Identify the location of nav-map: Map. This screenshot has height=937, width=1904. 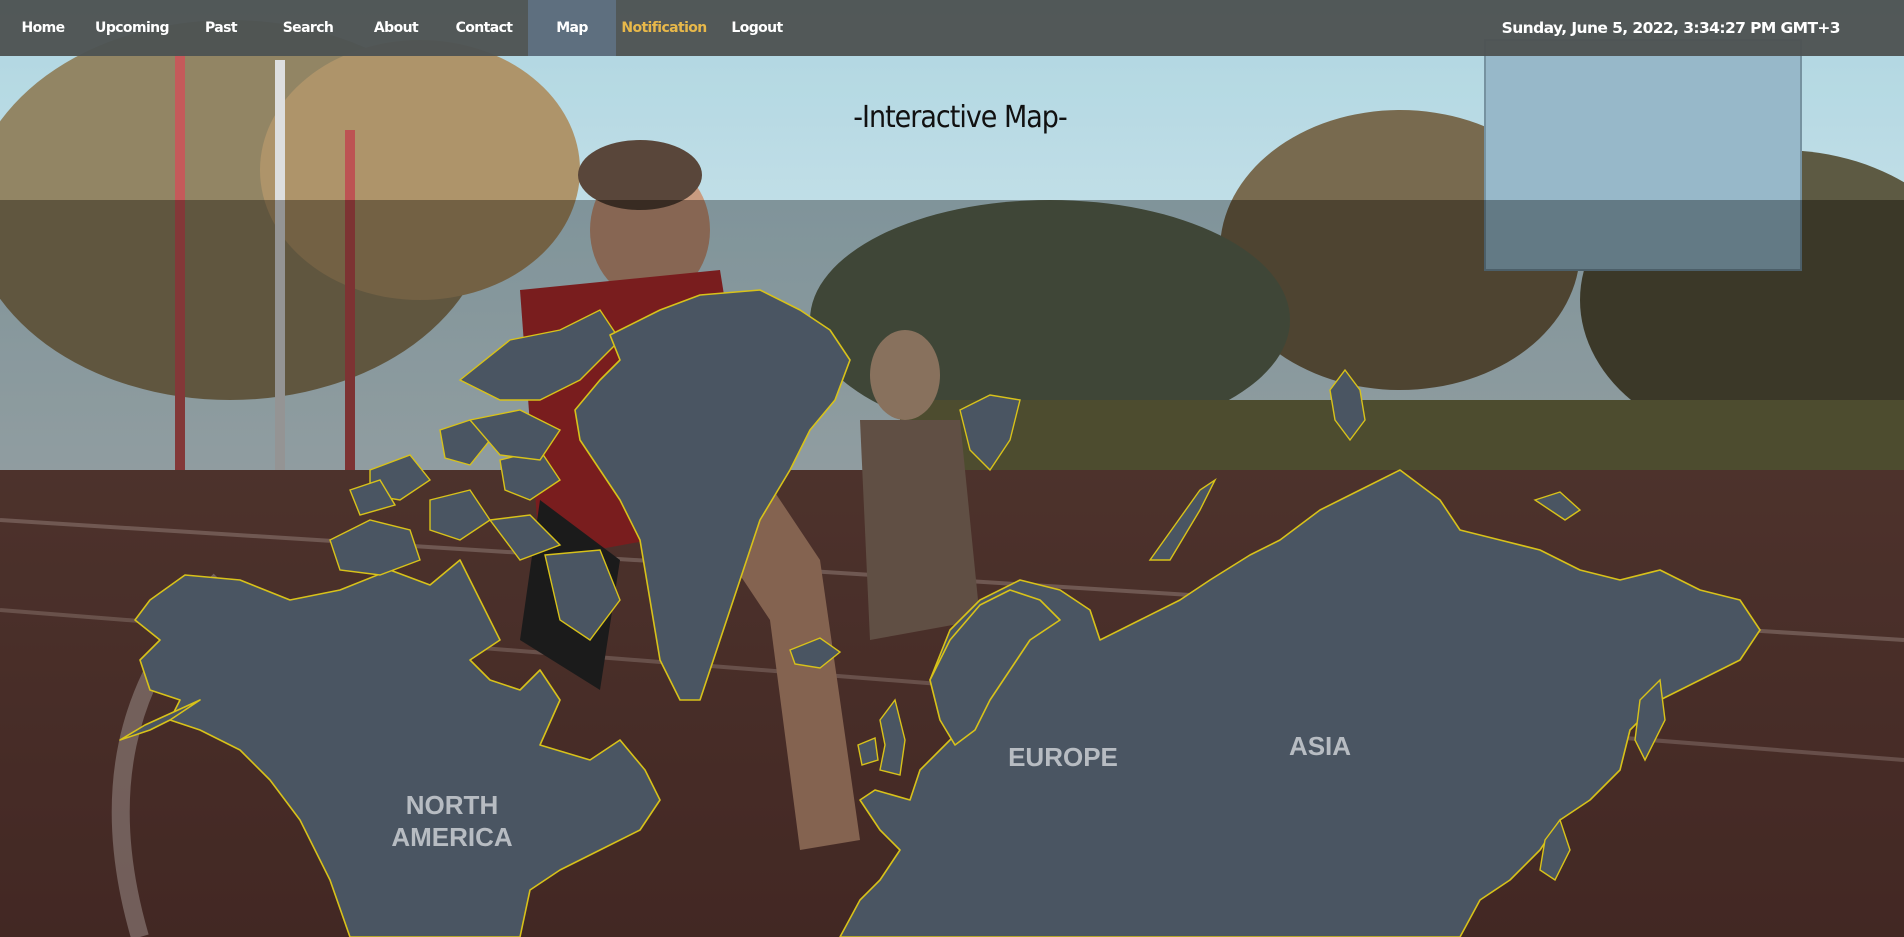
(572, 28).